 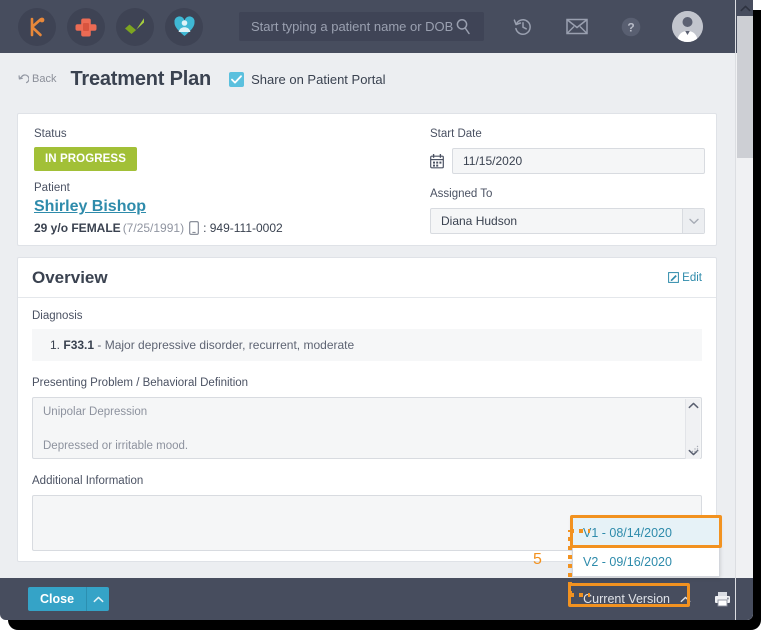 What do you see at coordinates (687, 26) in the screenshot?
I see `user-avatar-icon` at bounding box center [687, 26].